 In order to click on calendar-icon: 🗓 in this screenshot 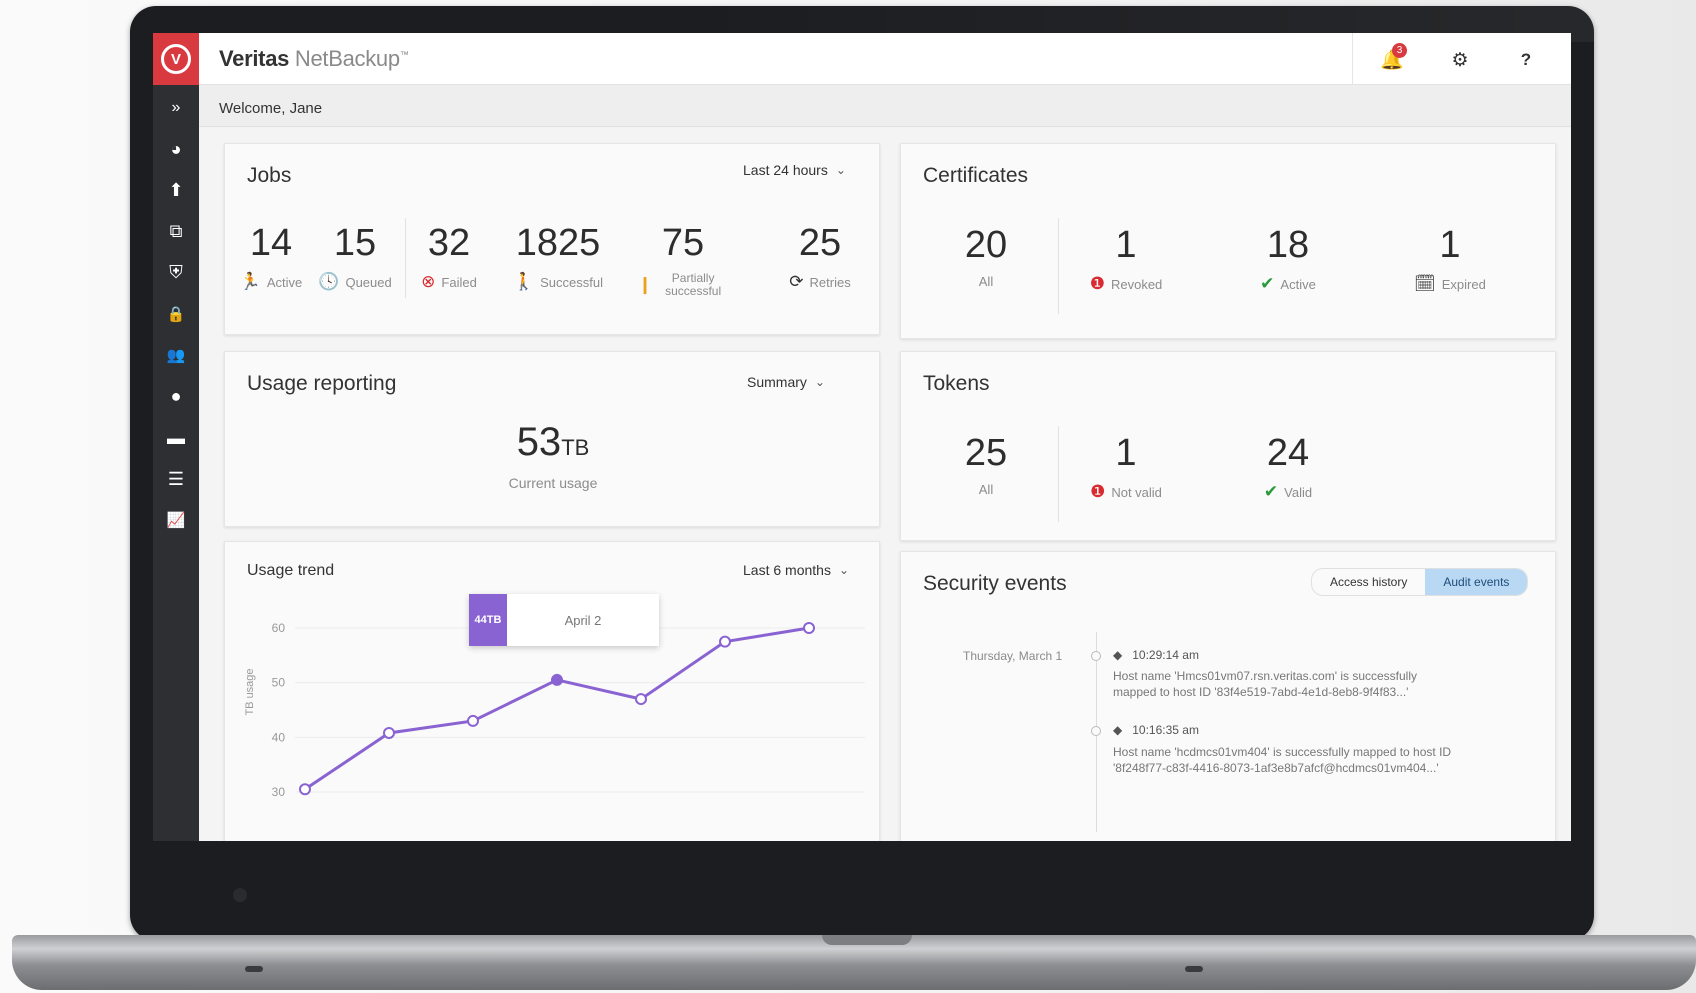, I will do `click(1425, 283)`.